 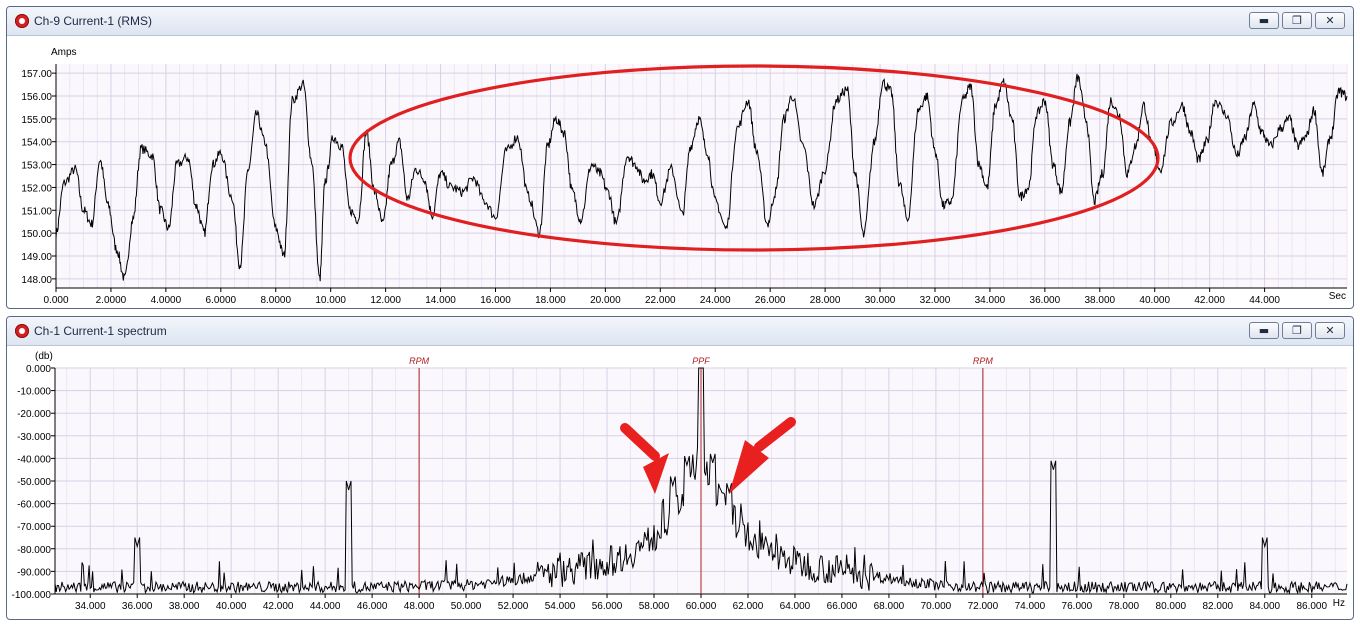 I want to click on y-tick-label: -60.000, so click(x=34, y=505).